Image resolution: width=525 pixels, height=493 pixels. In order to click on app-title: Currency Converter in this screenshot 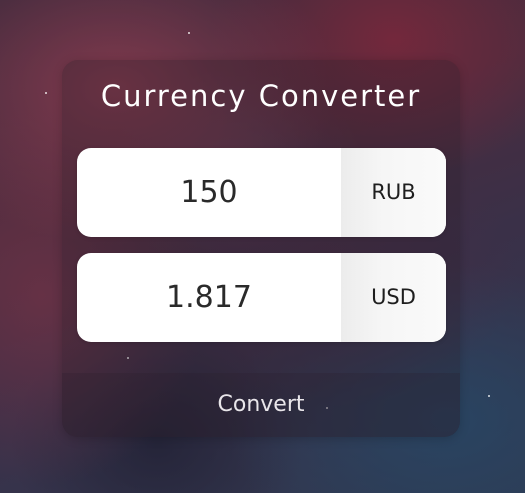, I will do `click(261, 96)`.